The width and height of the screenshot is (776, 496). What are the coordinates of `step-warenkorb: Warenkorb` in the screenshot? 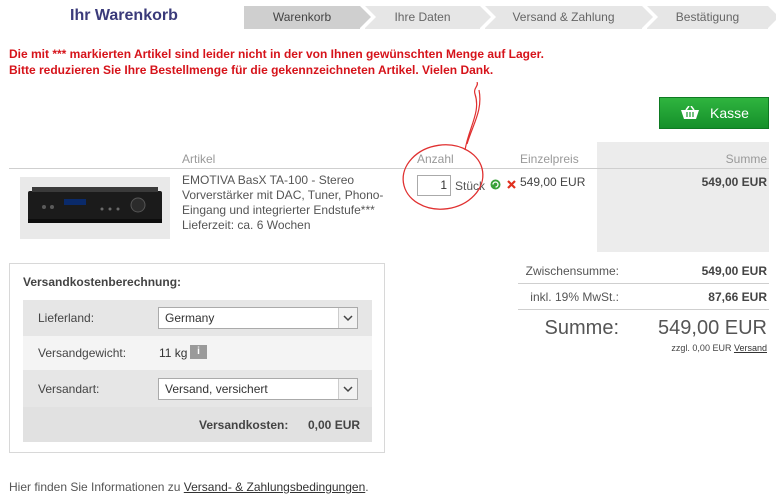 It's located at (307, 17).